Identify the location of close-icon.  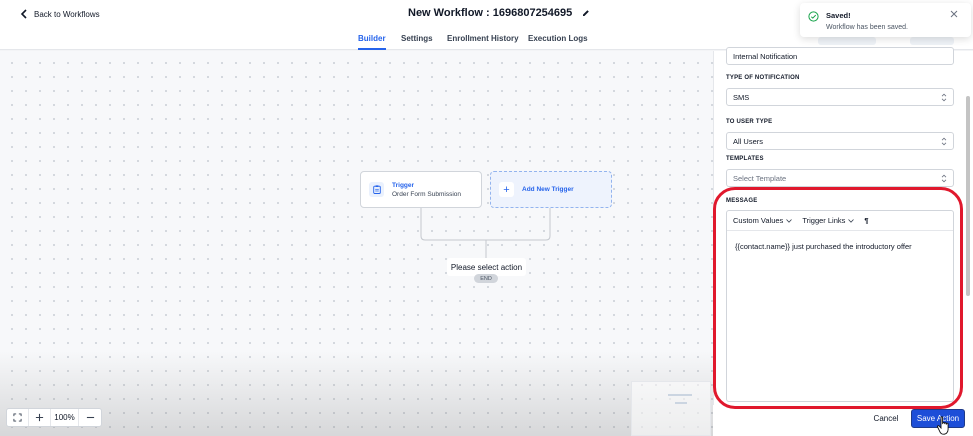
(954, 14).